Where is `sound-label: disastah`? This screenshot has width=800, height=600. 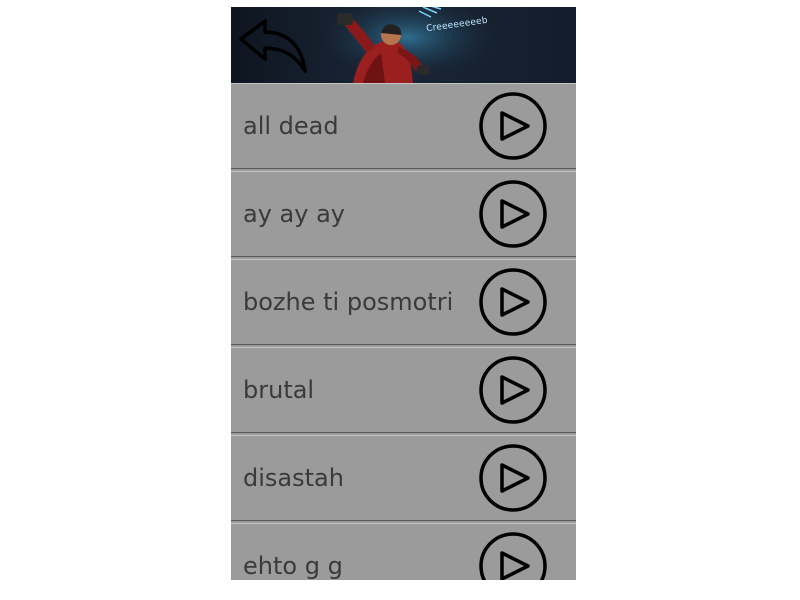 sound-label: disastah is located at coordinates (293, 478).